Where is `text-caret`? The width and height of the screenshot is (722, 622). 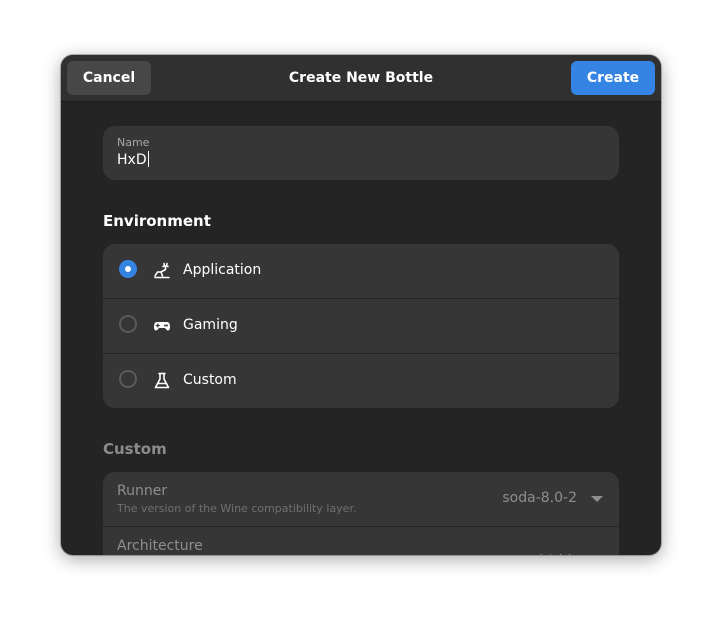
text-caret is located at coordinates (148, 159).